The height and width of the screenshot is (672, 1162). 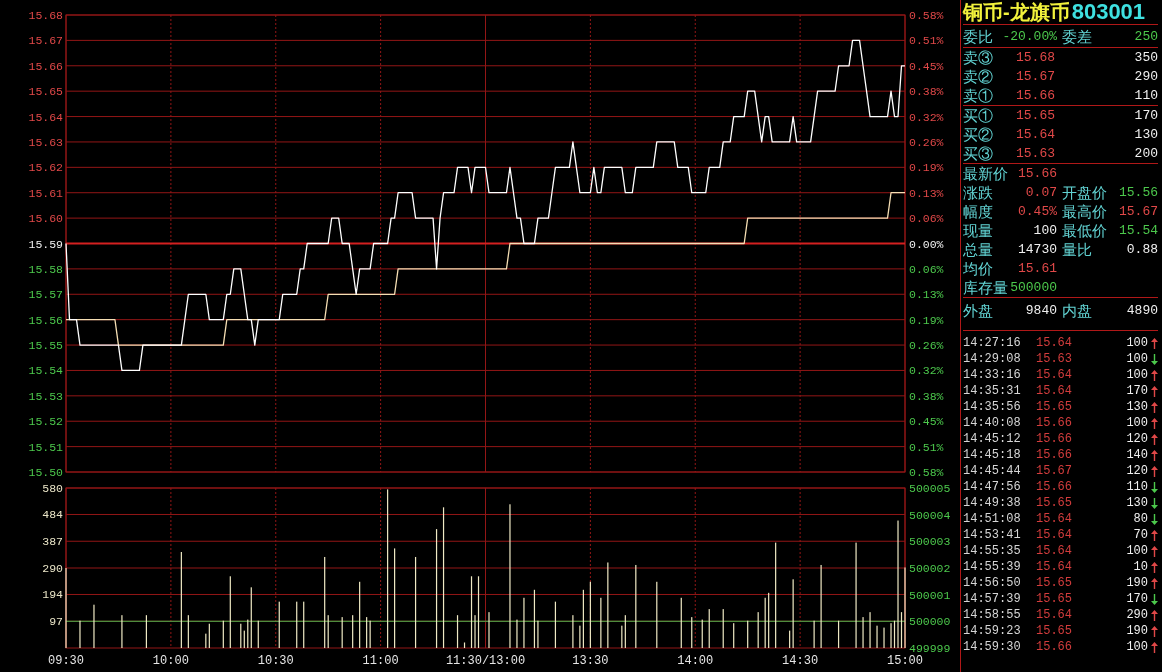 What do you see at coordinates (978, 134) in the screenshot?
I see `bid-label: 买②` at bounding box center [978, 134].